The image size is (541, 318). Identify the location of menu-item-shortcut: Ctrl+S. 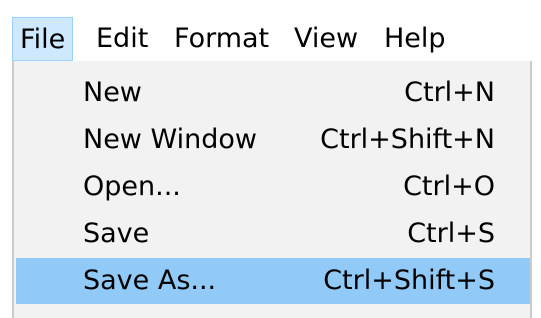
(451, 233).